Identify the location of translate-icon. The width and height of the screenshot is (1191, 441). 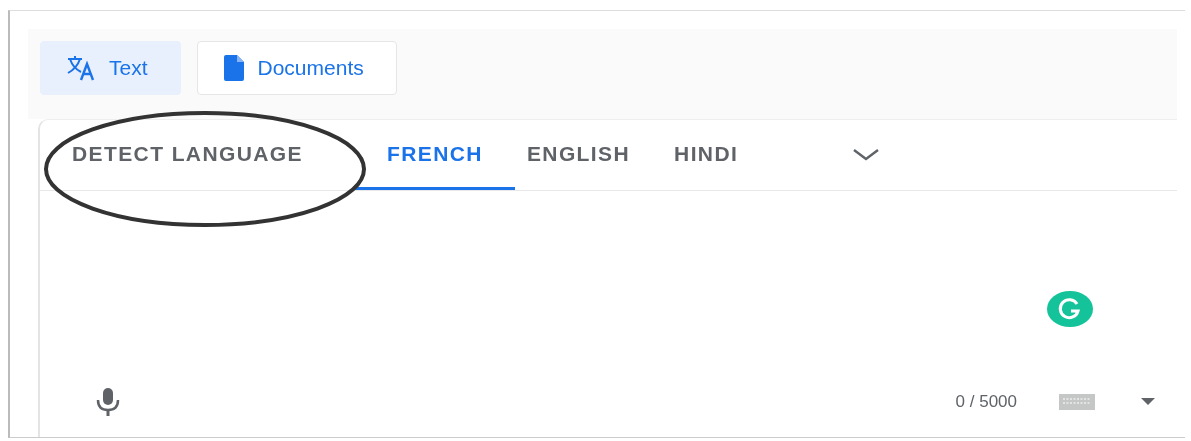
(81, 68).